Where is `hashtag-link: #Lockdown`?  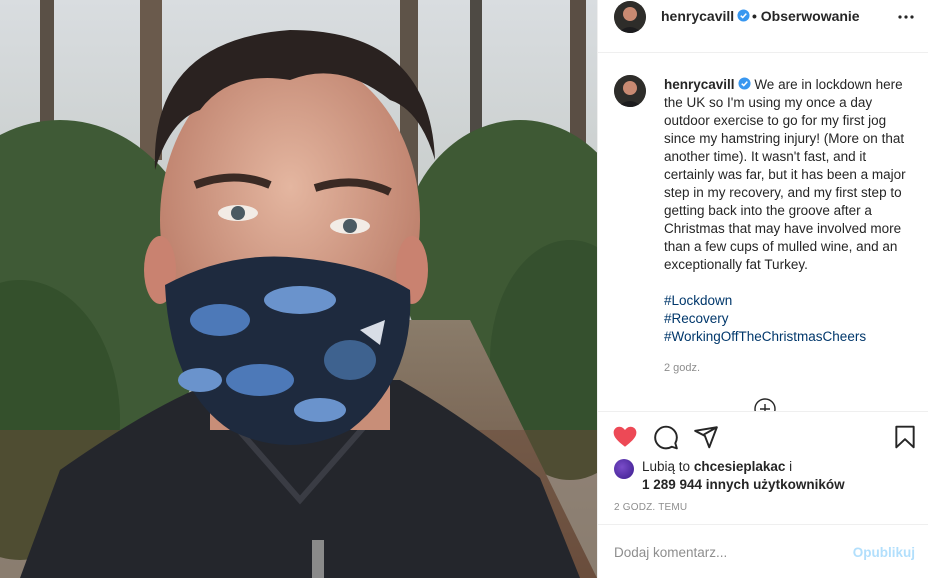
hashtag-link: #Lockdown is located at coordinates (765, 301).